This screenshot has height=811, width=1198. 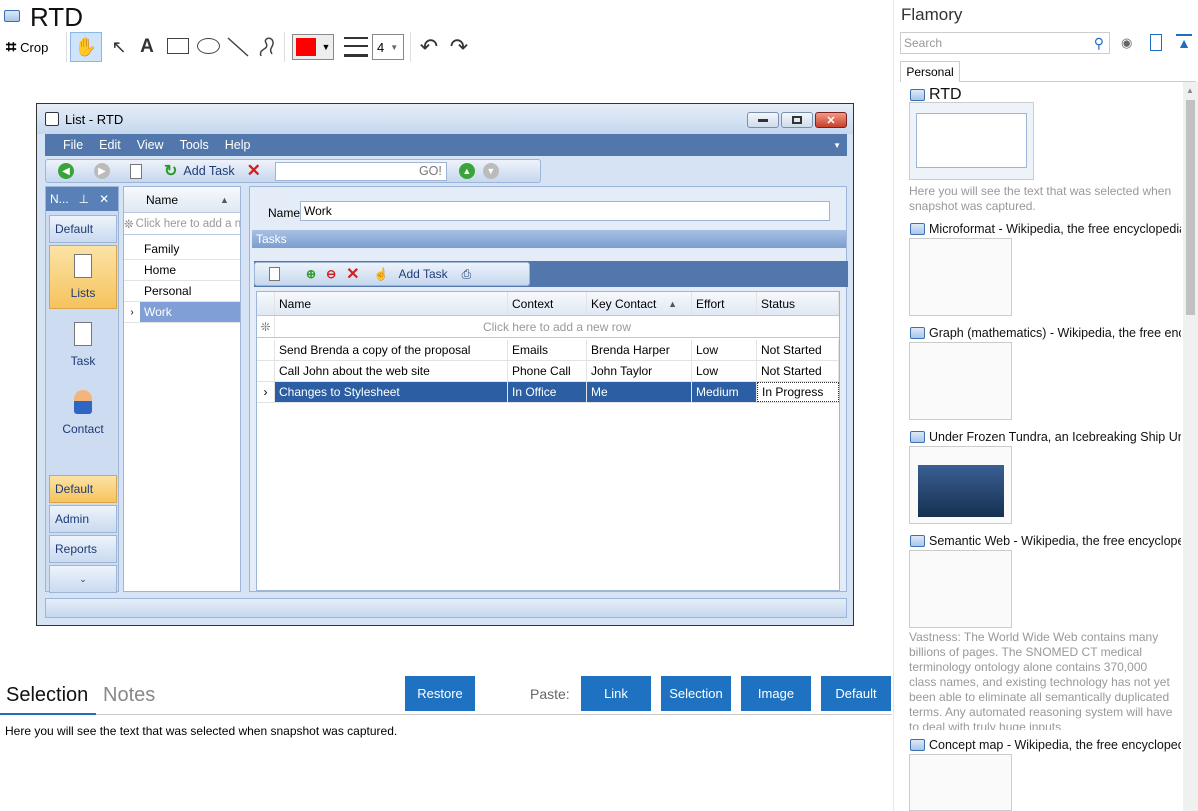 What do you see at coordinates (440, 693) in the screenshot?
I see `restore-button: Restore` at bounding box center [440, 693].